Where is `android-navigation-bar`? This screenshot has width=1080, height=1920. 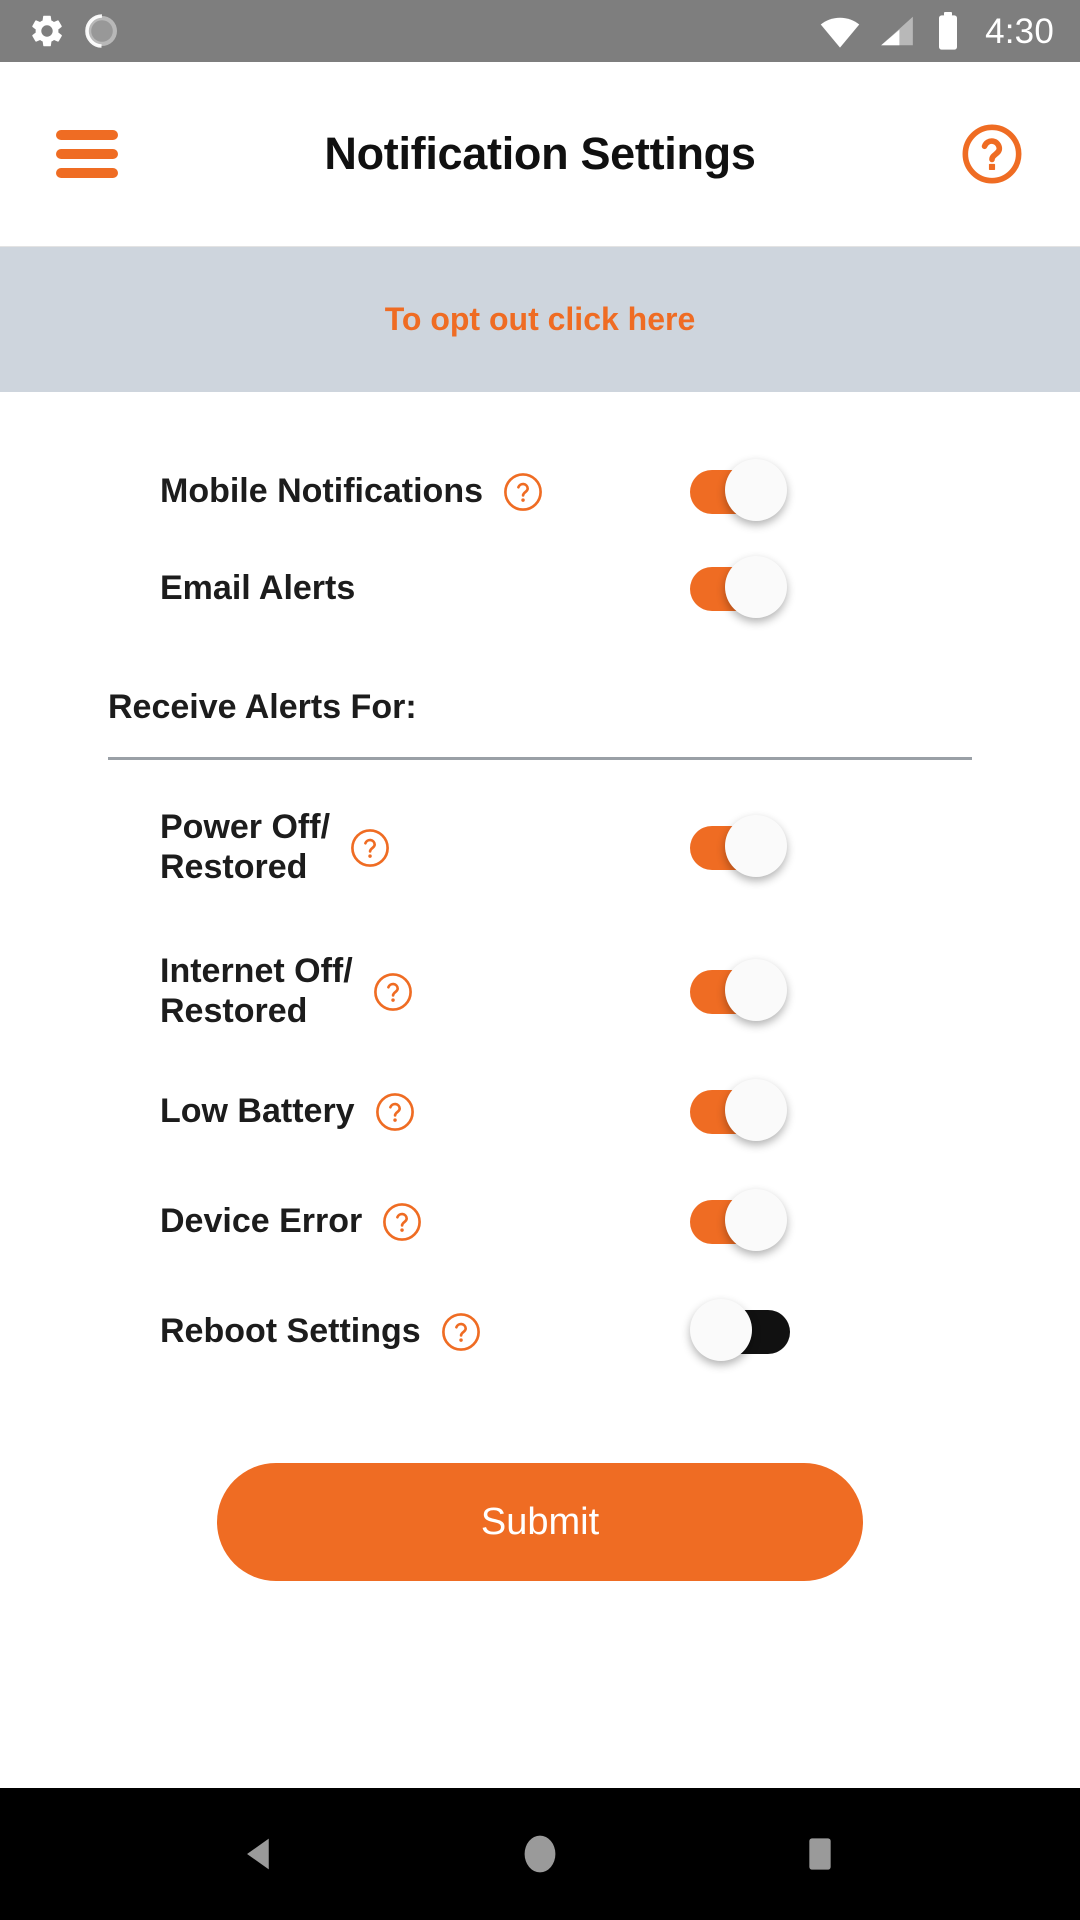 android-navigation-bar is located at coordinates (540, 1854).